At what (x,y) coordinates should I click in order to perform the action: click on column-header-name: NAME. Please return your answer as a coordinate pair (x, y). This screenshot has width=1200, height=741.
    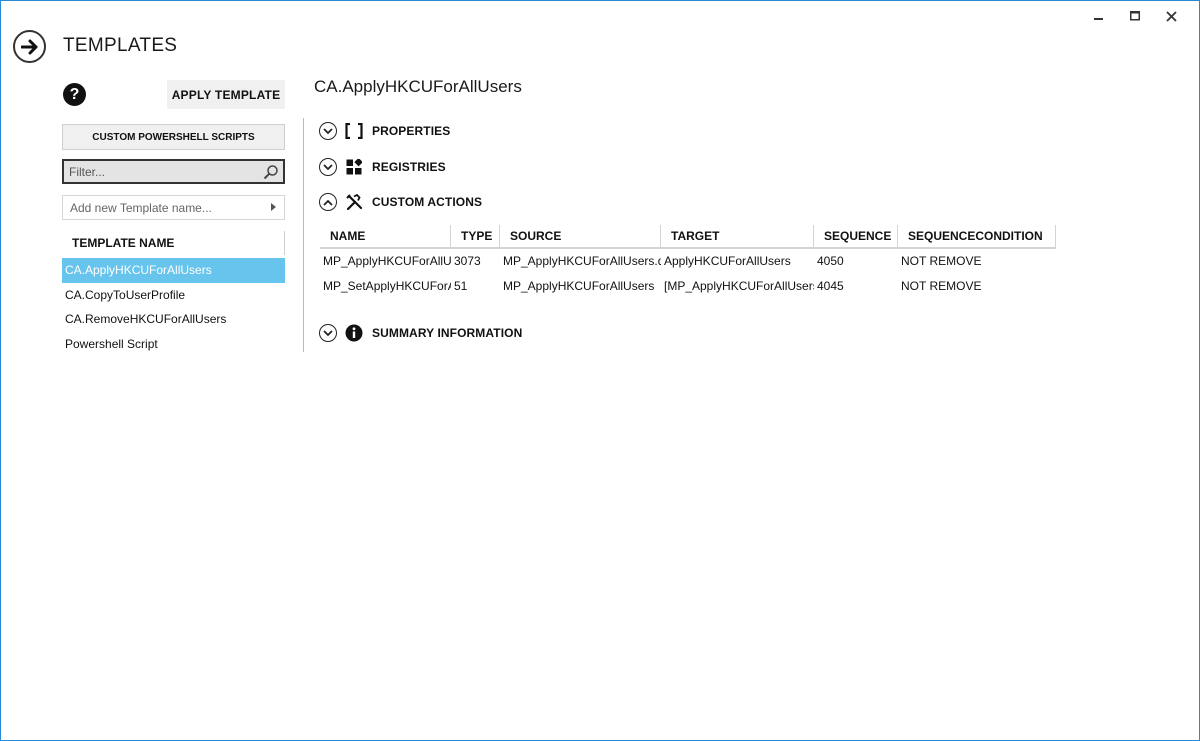
    Looking at the image, I should click on (385, 236).